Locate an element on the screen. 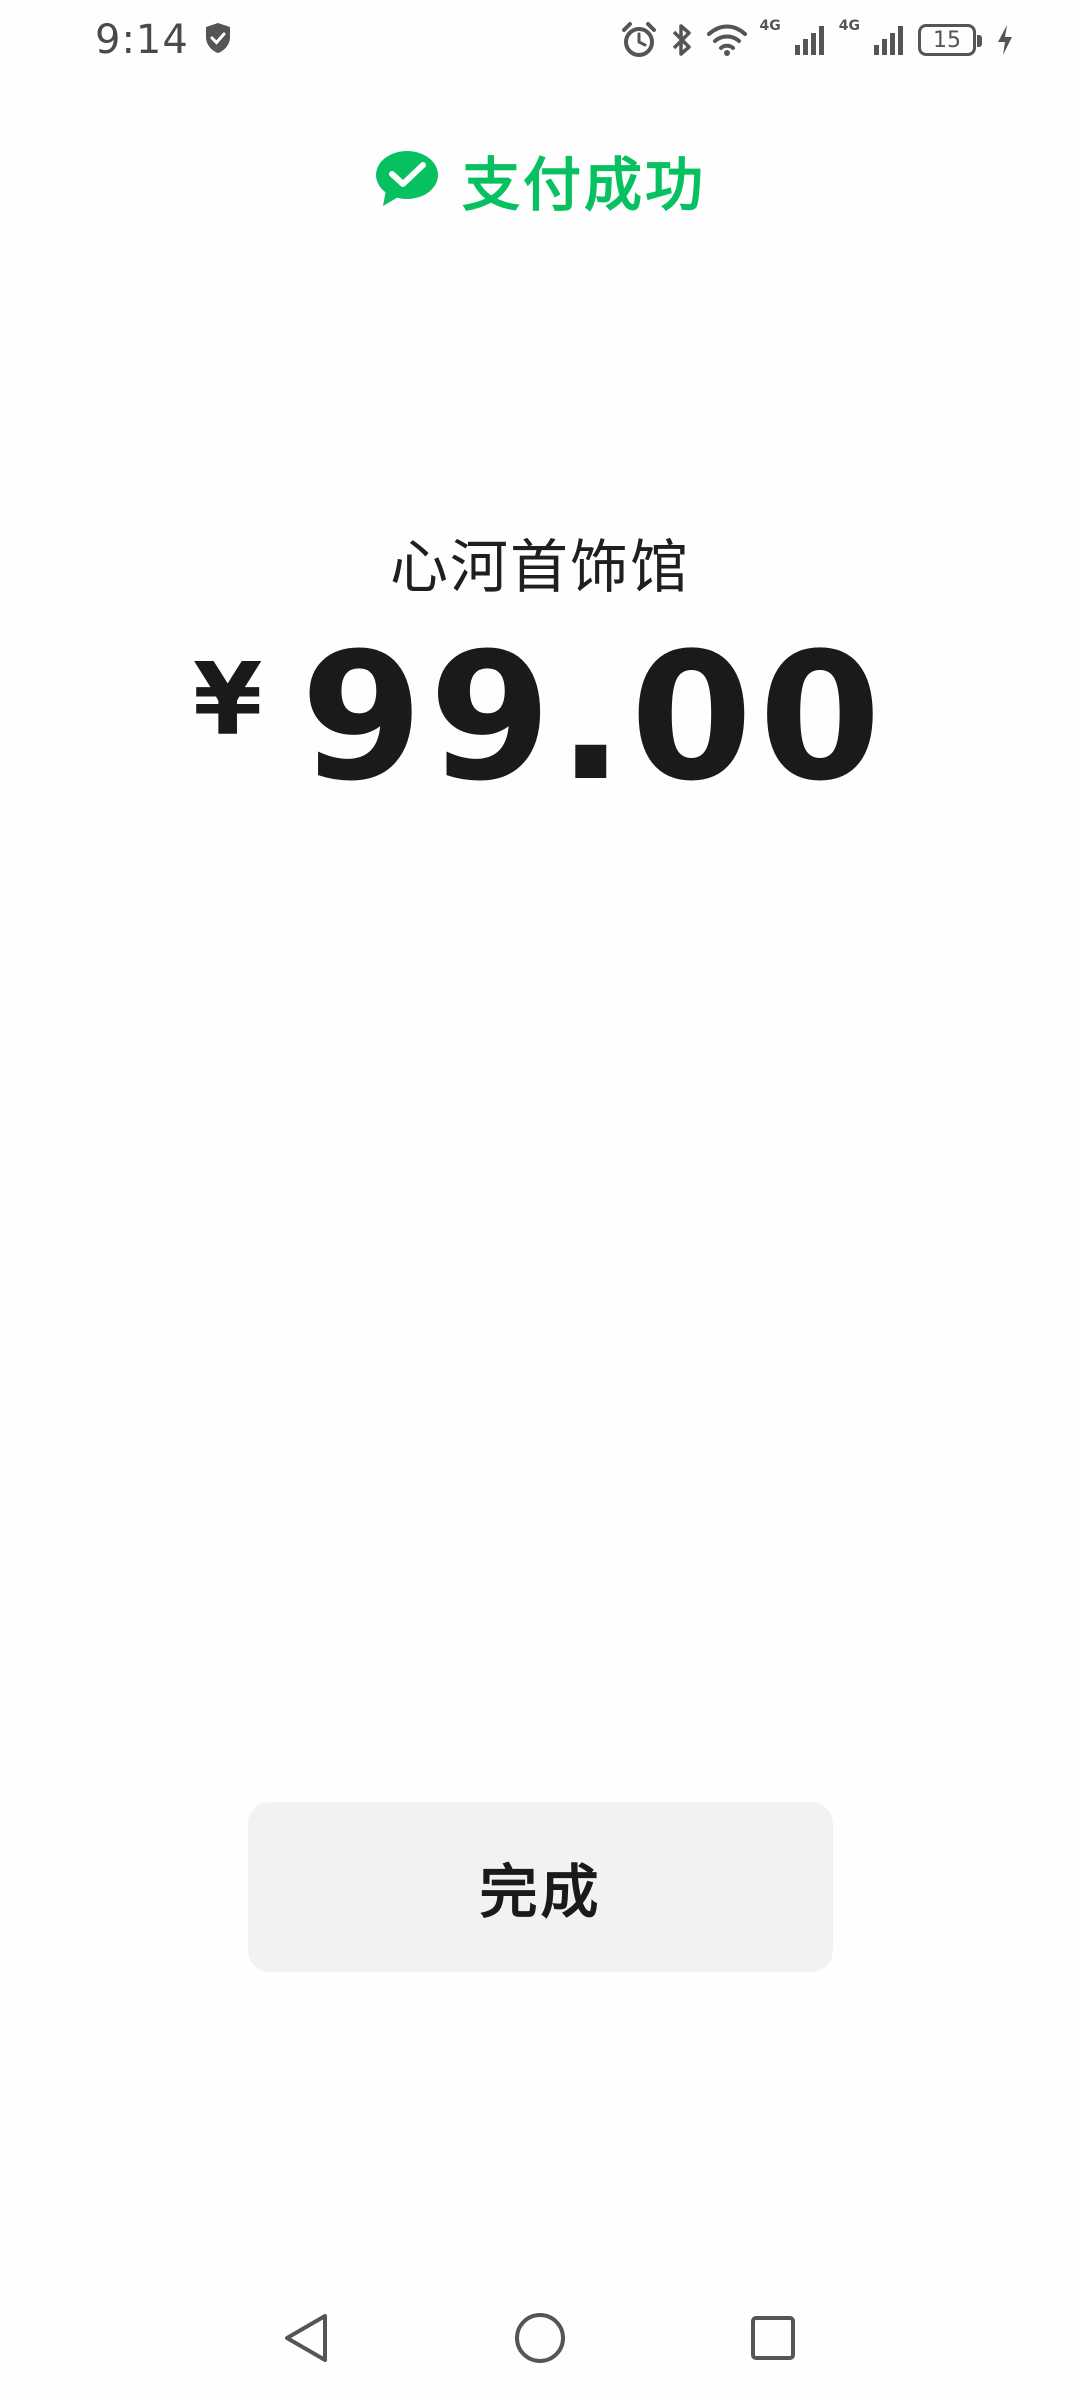  amount-value: 99.00 is located at coordinates (594, 717).